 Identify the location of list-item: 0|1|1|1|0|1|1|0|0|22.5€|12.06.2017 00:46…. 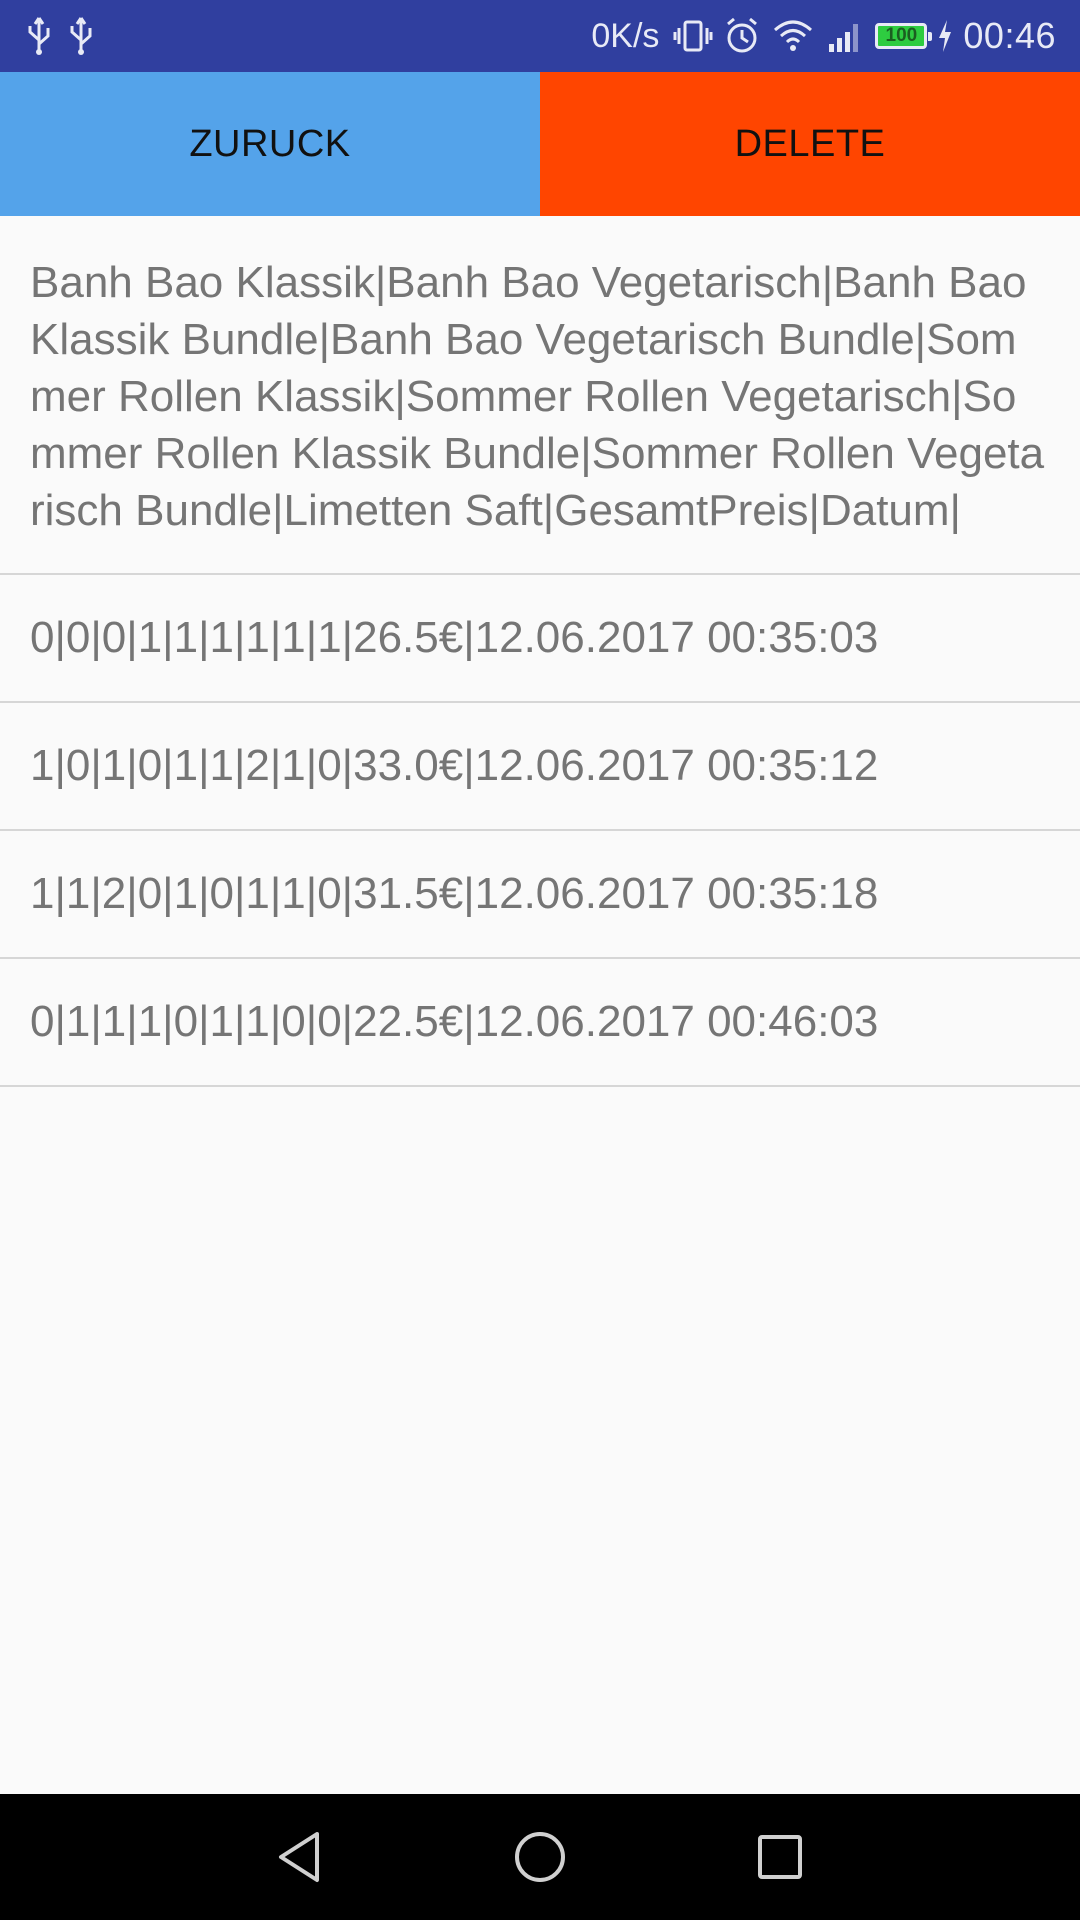
(540, 1023).